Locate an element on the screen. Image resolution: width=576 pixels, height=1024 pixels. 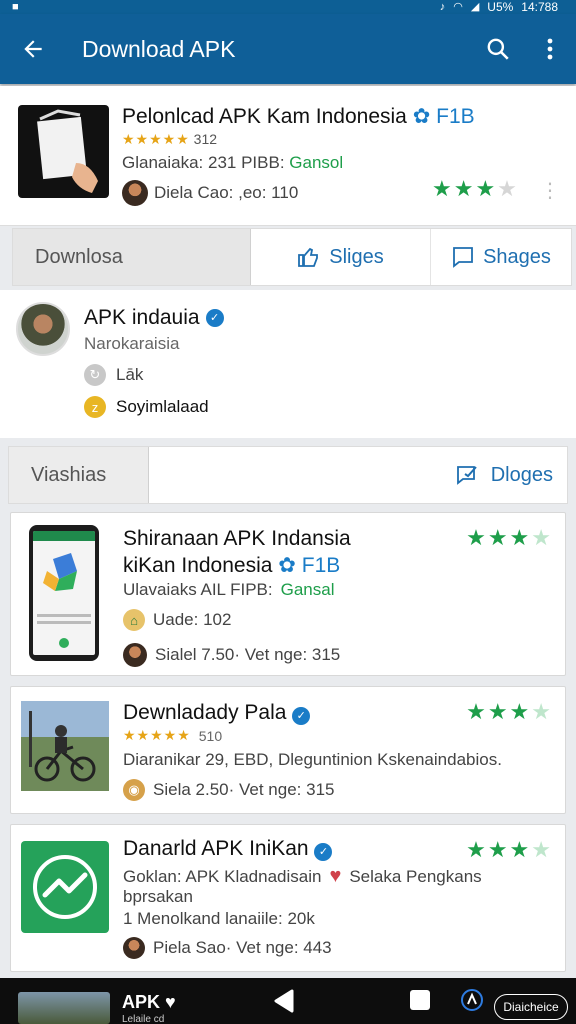
app-badge: F1B is located at coordinates (455, 116).